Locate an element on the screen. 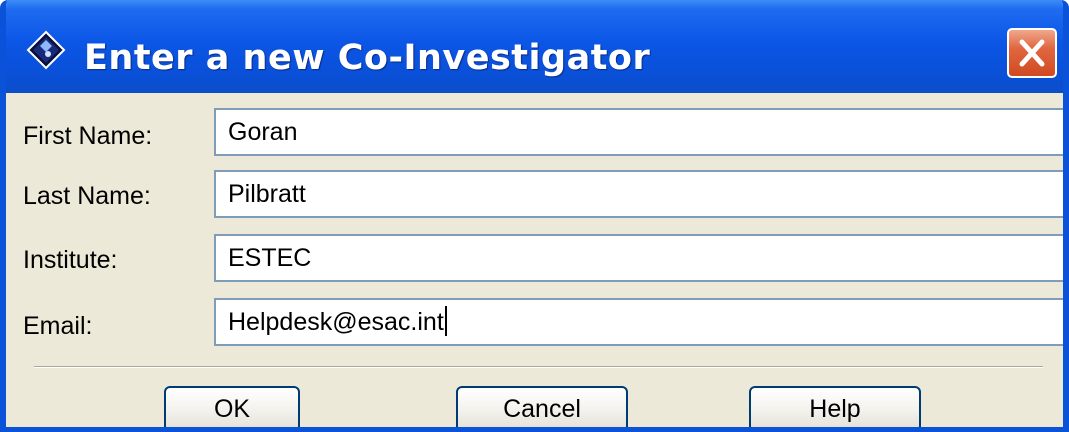  text-cursor is located at coordinates (445, 321).